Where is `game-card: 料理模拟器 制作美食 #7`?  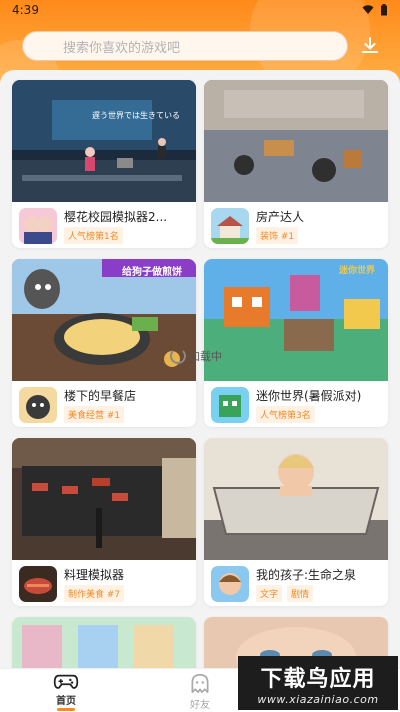
game-card: 料理模拟器 制作美食 #7 is located at coordinates (104, 522).